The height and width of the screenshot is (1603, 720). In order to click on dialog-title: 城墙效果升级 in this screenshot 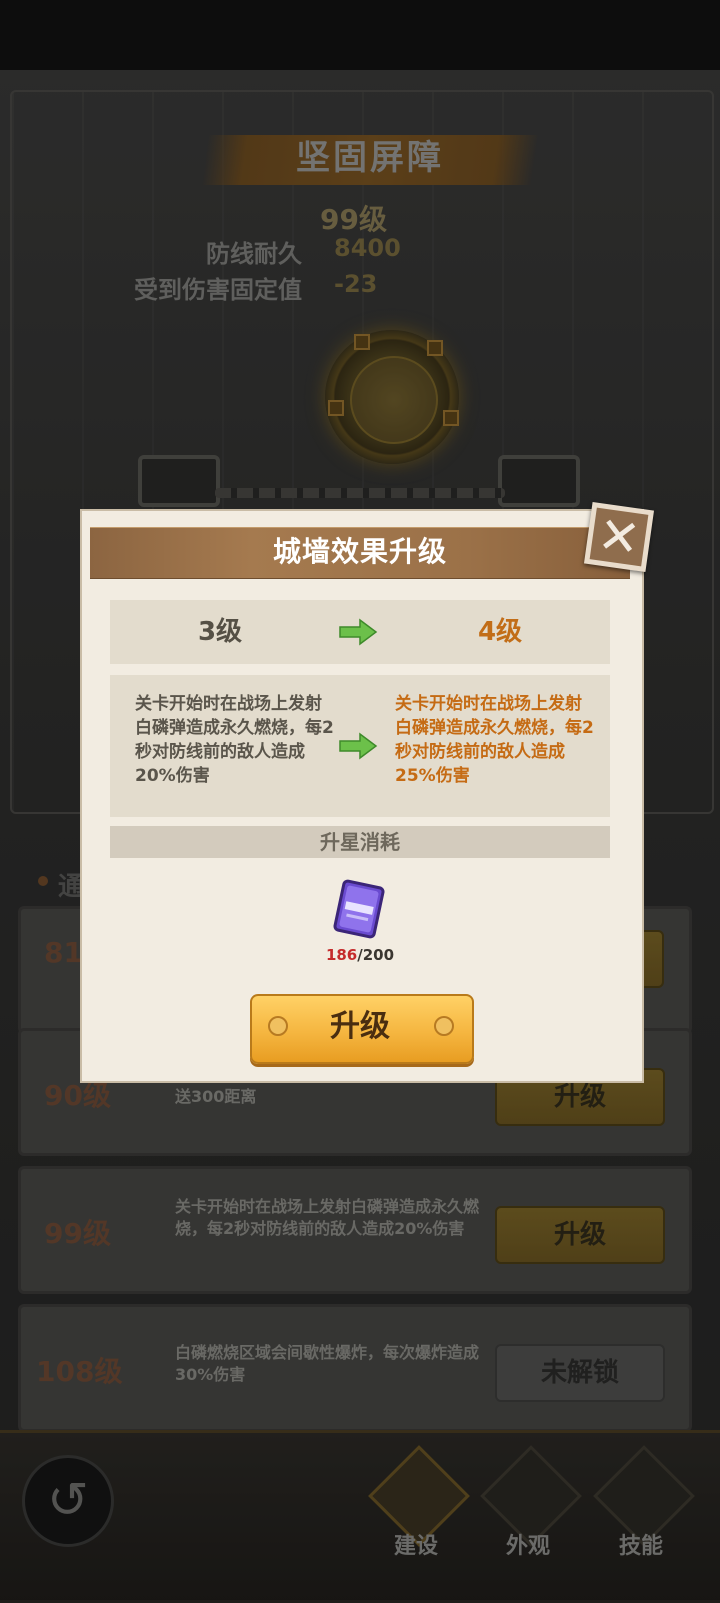, I will do `click(359, 551)`.